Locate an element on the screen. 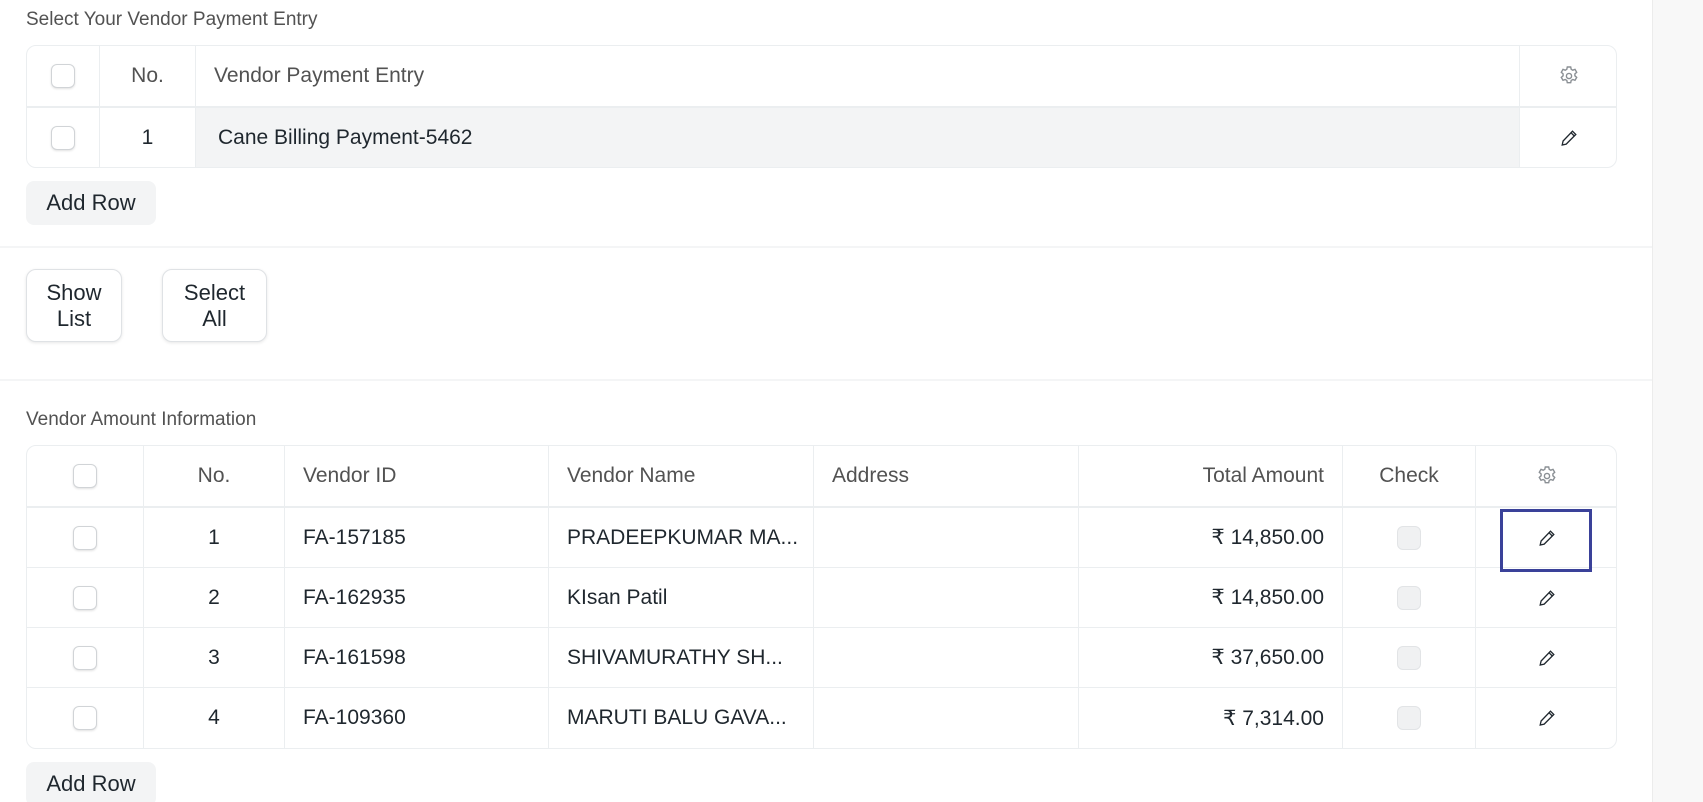 Image resolution: width=1703 pixels, height=802 pixels. vendor-add-row-button: Add Row is located at coordinates (91, 782).